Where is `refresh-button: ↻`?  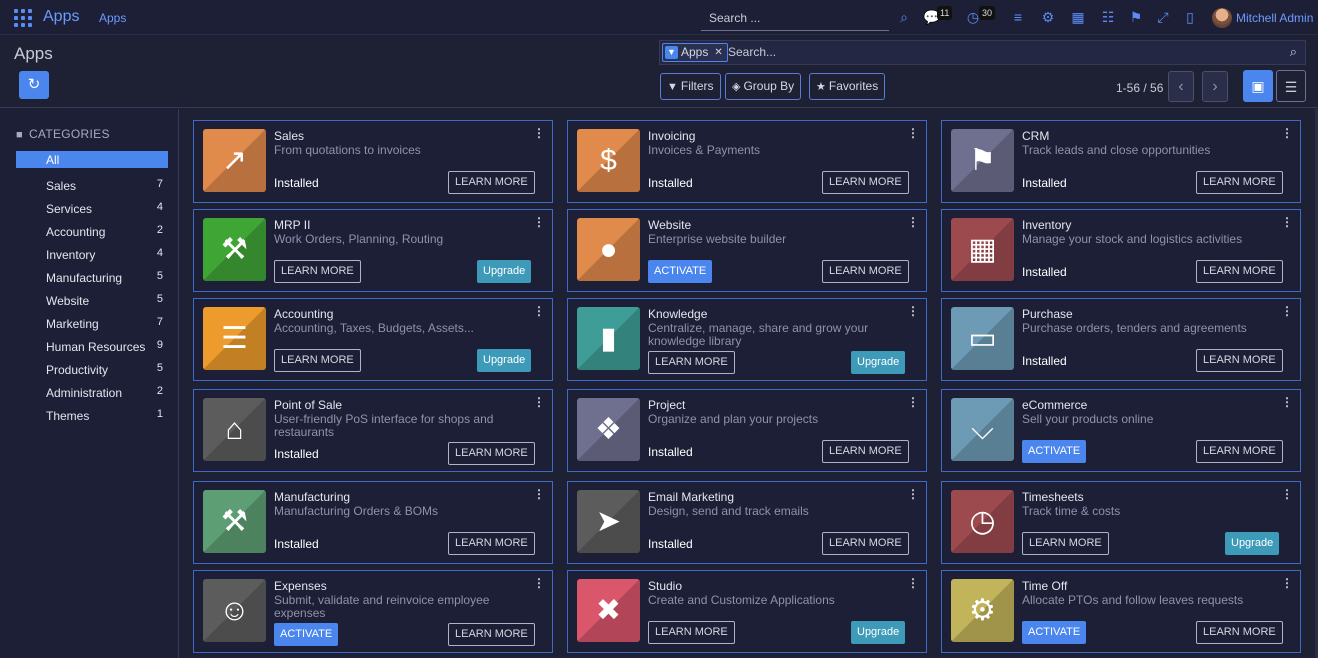 refresh-button: ↻ is located at coordinates (34, 85).